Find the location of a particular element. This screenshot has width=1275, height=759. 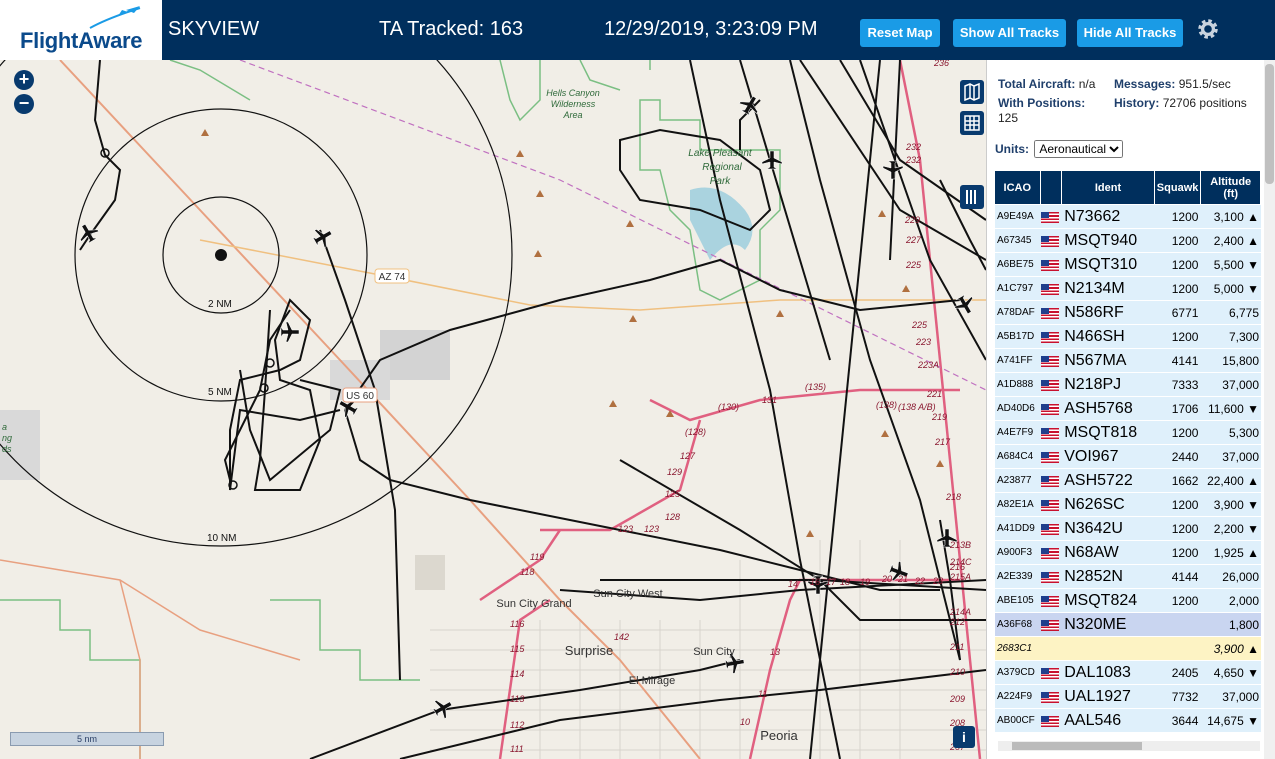

ring-label-2nm: 2 NM is located at coordinates (220, 304).